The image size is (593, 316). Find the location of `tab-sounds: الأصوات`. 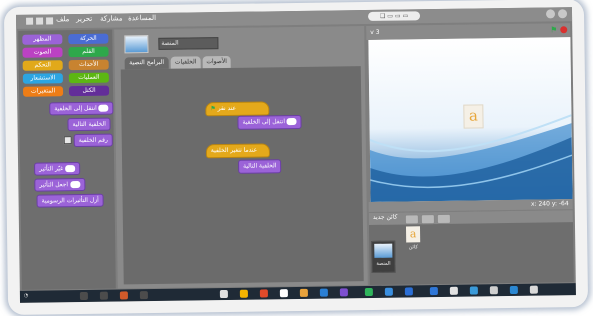

tab-sounds: الأصوات is located at coordinates (216, 62).